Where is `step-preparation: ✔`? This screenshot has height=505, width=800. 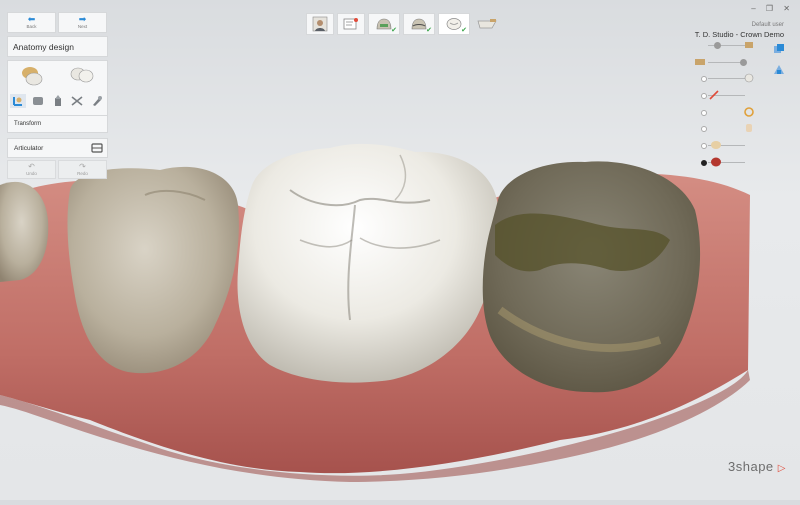 step-preparation: ✔ is located at coordinates (384, 24).